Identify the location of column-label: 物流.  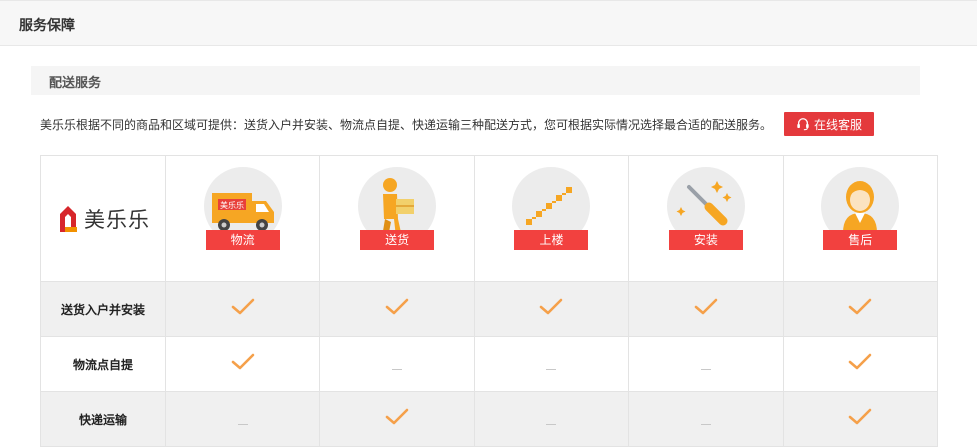
(242, 239).